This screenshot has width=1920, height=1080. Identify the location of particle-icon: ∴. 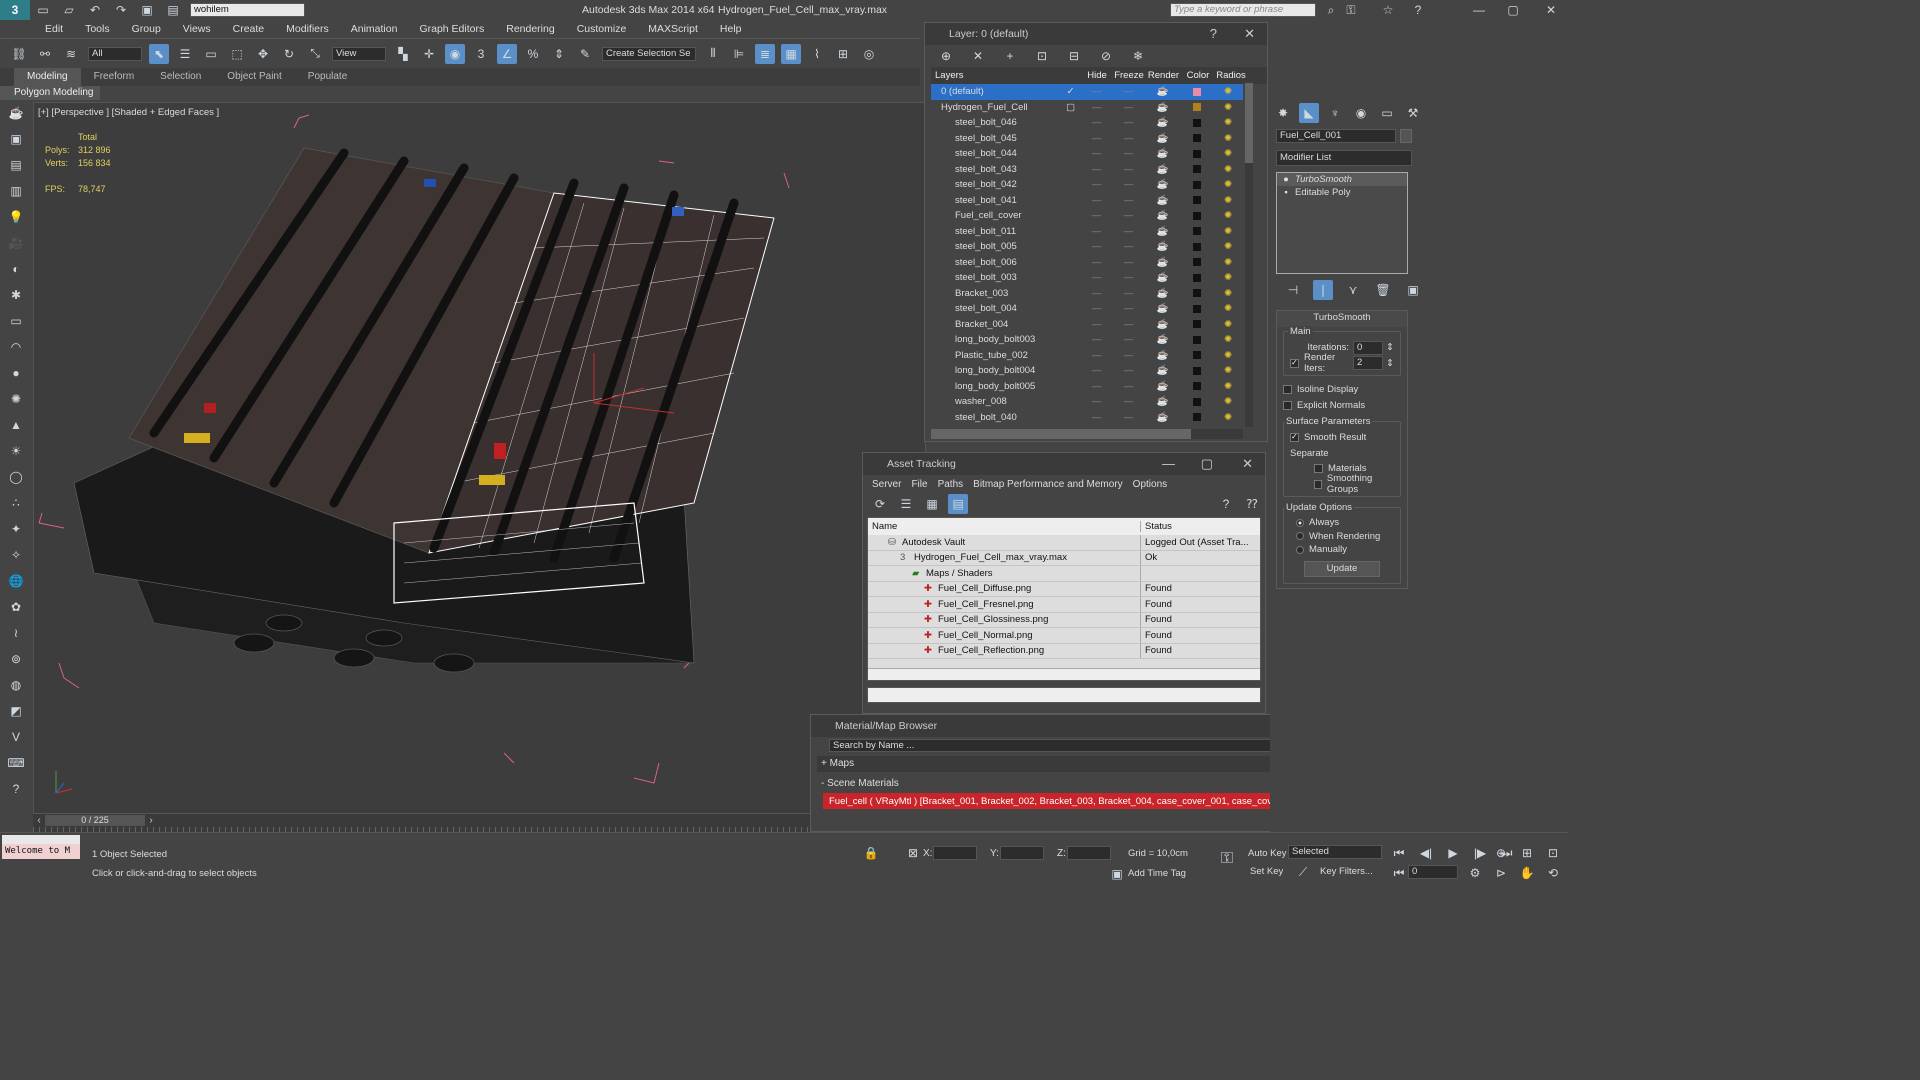
(16, 506).